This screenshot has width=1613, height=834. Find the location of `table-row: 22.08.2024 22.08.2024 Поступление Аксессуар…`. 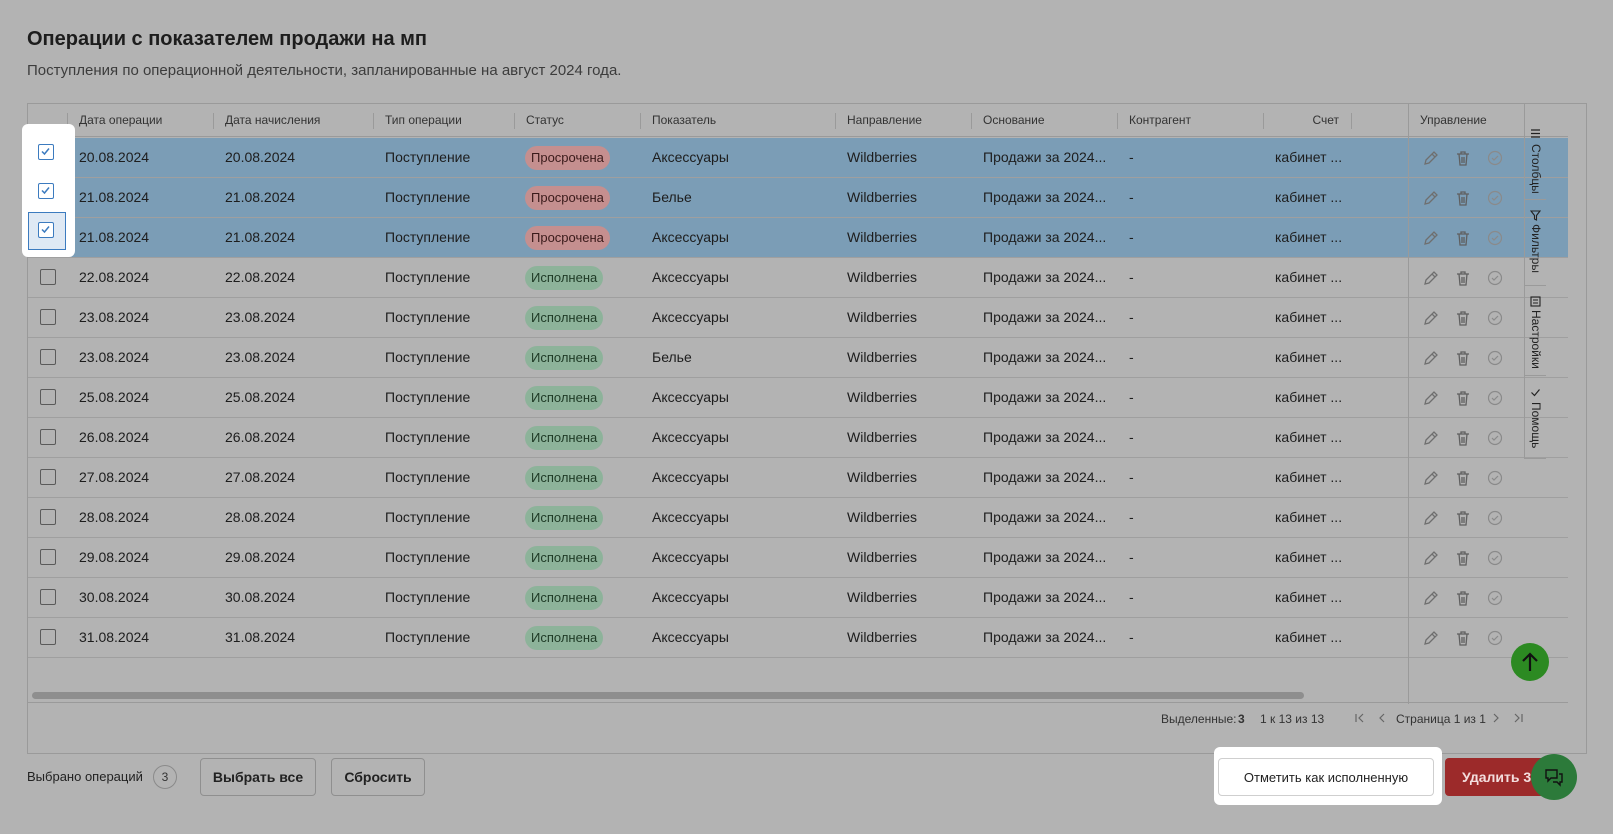

table-row: 22.08.2024 22.08.2024 Поступление Аксессуар… is located at coordinates (798, 278).